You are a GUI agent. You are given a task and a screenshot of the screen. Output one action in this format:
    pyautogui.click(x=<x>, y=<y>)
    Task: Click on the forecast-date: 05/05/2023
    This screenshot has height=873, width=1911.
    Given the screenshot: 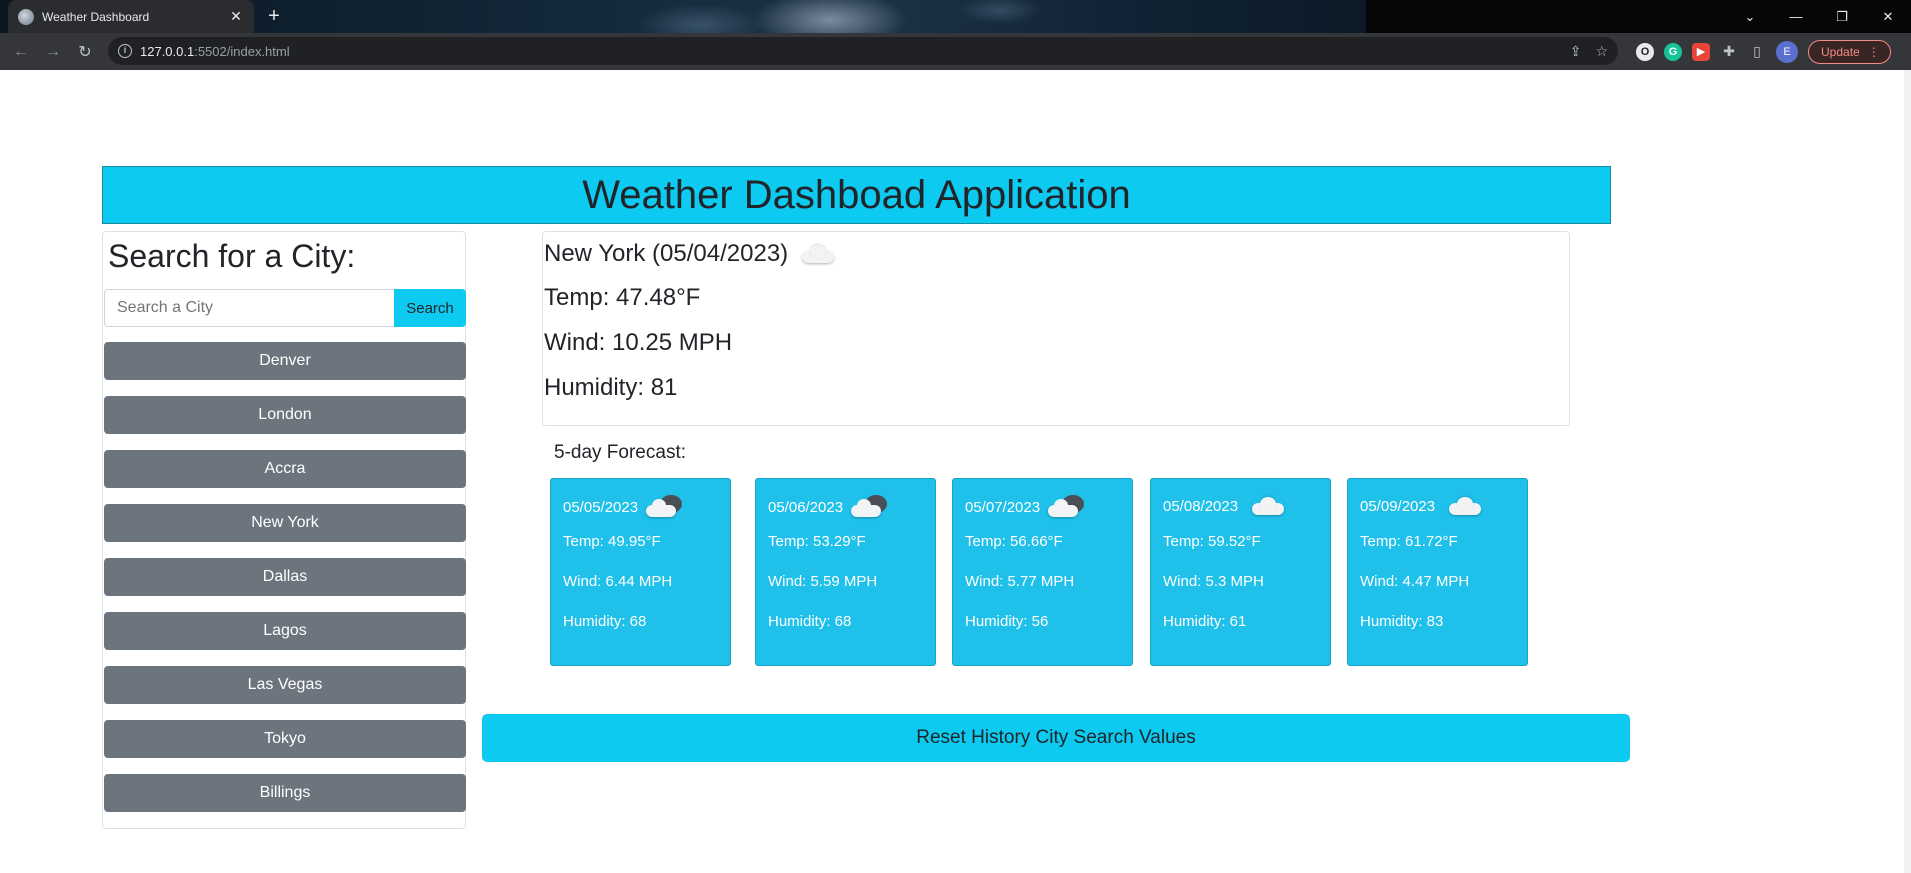 What is the action you would take?
    pyautogui.click(x=601, y=507)
    